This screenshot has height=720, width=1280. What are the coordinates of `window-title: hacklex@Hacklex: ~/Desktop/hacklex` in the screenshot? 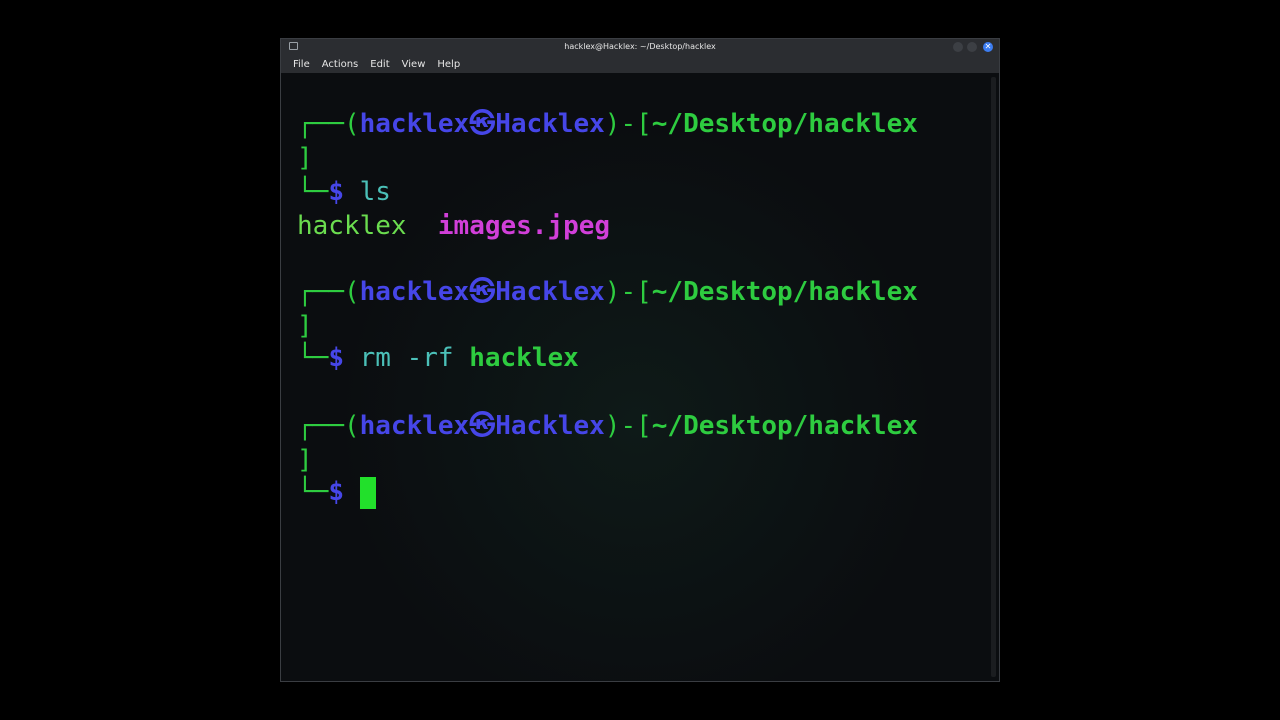 It's located at (640, 46).